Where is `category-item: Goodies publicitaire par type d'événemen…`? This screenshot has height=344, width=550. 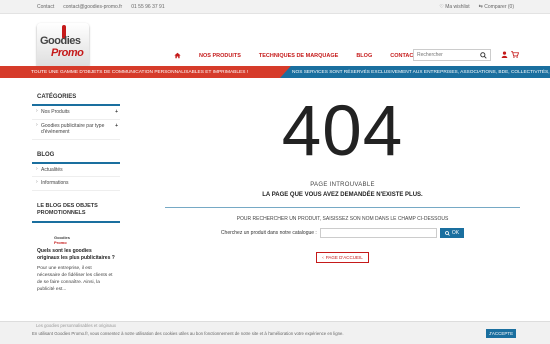
category-item: Goodies publicitaire par type d'événemen… is located at coordinates (76, 130).